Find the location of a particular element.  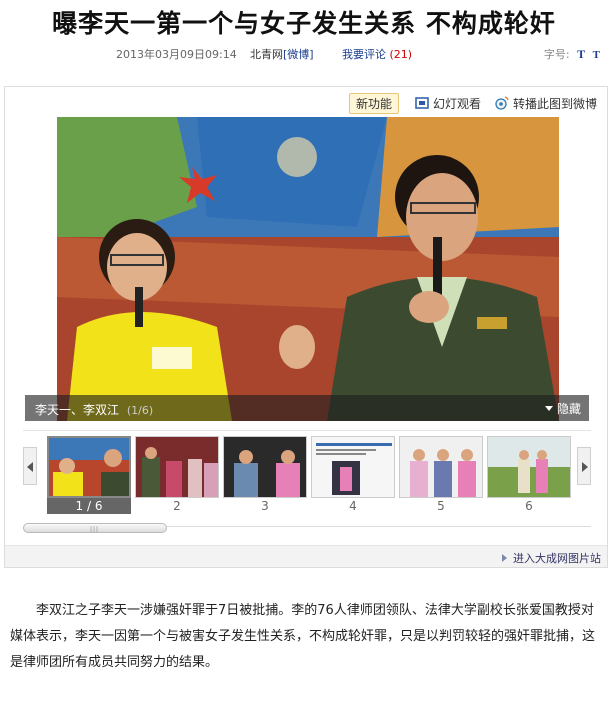

comment-link: 我要评论 (21) is located at coordinates (377, 54).